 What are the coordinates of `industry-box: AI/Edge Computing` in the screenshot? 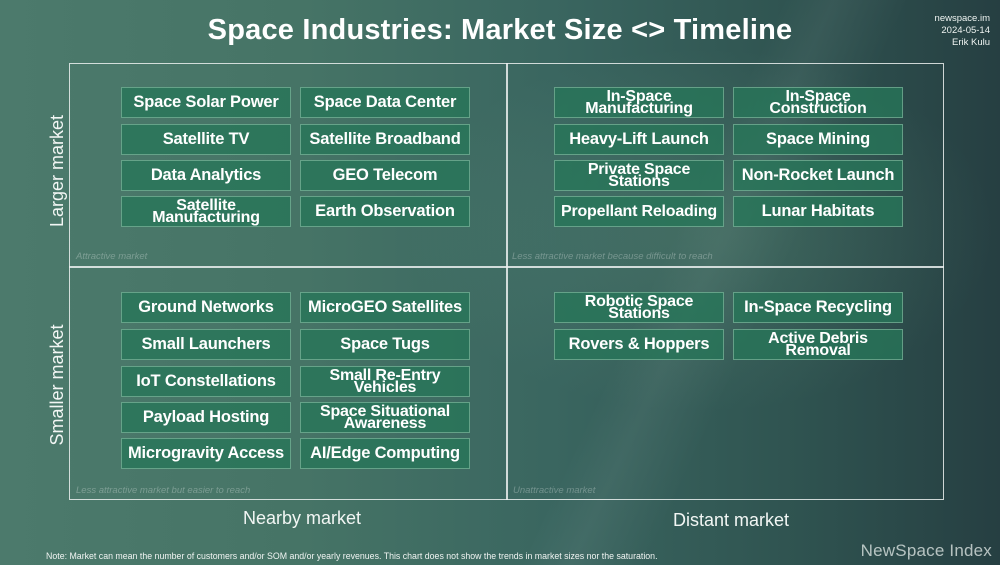 It's located at (385, 453).